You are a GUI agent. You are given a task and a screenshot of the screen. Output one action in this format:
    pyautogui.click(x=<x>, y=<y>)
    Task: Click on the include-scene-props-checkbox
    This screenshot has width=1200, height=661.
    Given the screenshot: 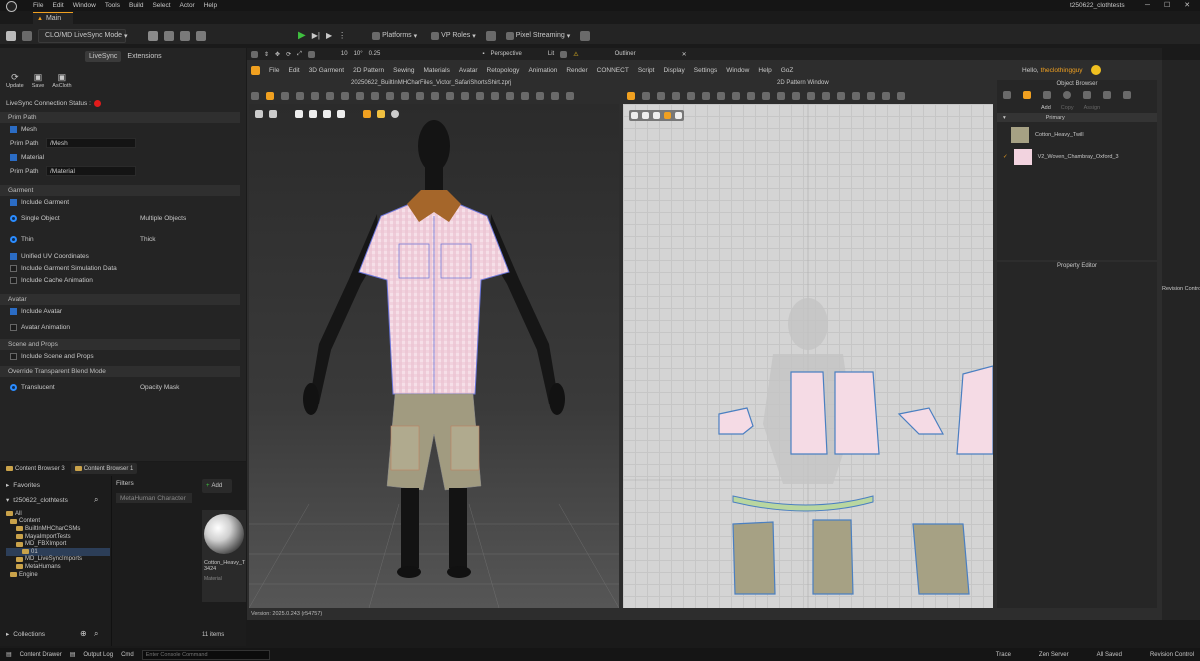 What is the action you would take?
    pyautogui.click(x=13, y=356)
    